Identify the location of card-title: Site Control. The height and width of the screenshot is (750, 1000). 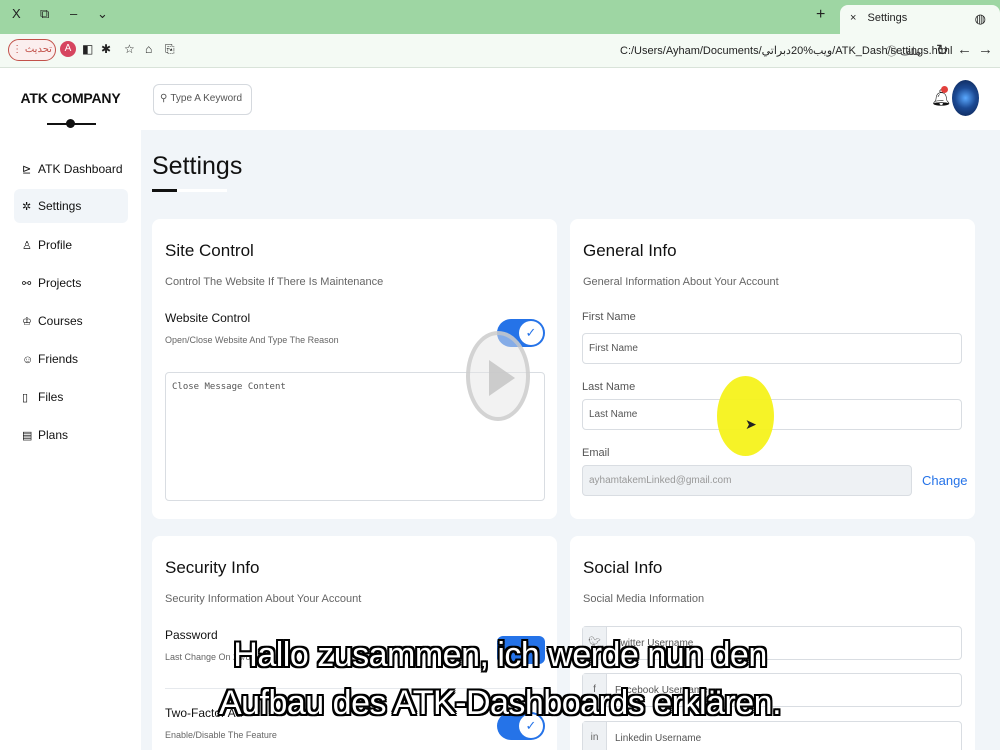
(209, 250).